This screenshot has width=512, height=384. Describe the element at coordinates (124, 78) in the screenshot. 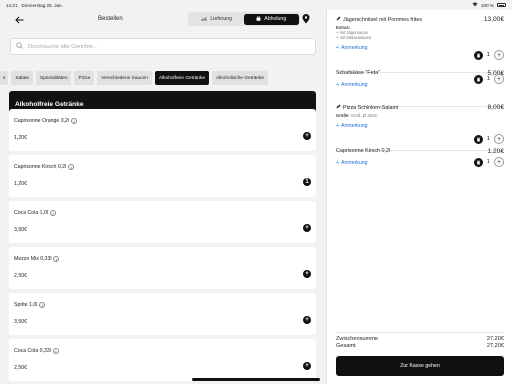

I see `category-tab-saucen: Verschiedene Saucen` at that location.